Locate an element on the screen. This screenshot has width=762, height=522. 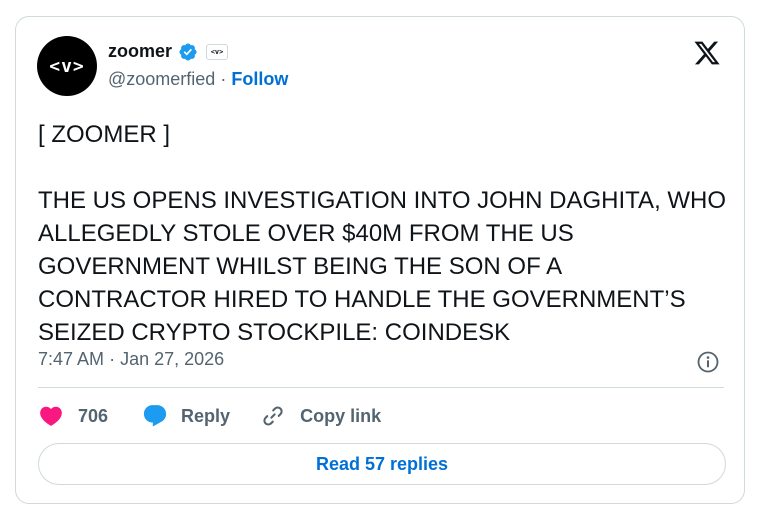
affiliate-badge: <v> is located at coordinates (217, 51).